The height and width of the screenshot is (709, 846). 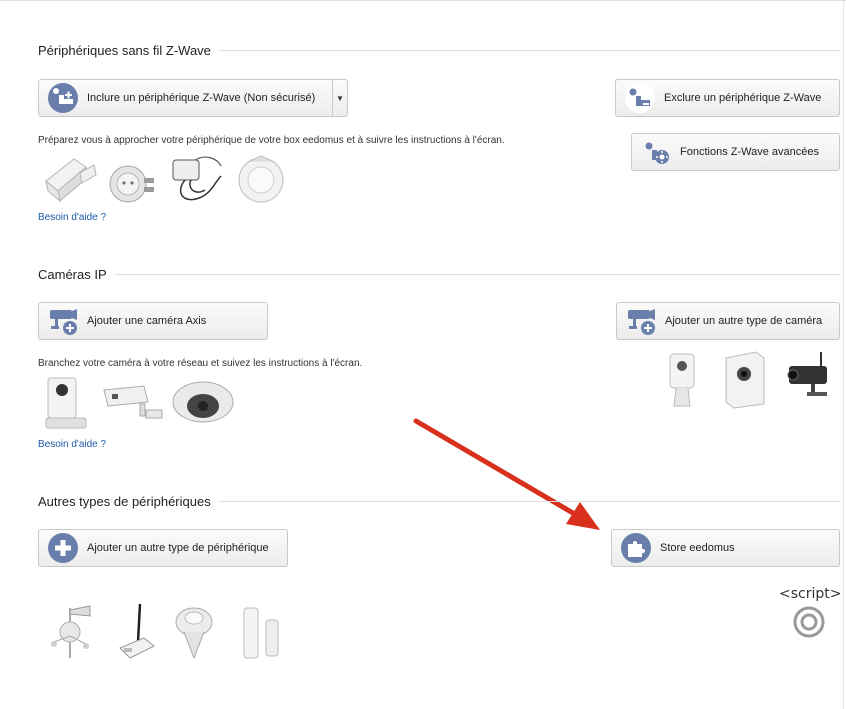 What do you see at coordinates (128, 501) in the screenshot?
I see `others-section-title: Autres types de périphériques` at bounding box center [128, 501].